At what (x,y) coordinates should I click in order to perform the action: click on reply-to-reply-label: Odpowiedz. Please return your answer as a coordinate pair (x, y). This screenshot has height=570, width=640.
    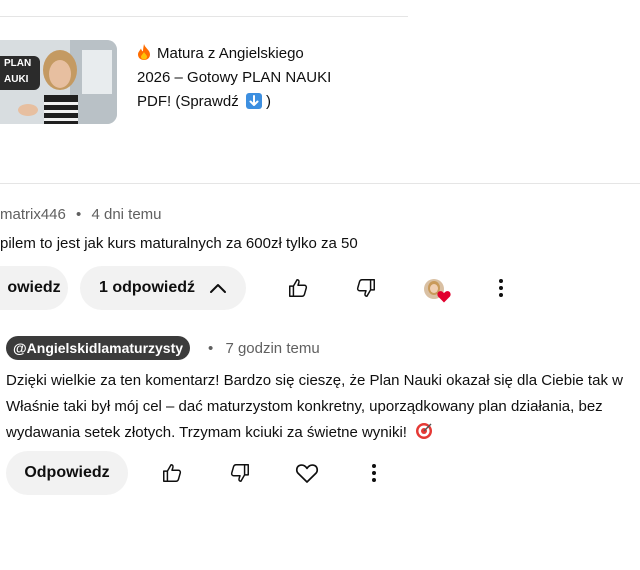
    Looking at the image, I should click on (67, 472).